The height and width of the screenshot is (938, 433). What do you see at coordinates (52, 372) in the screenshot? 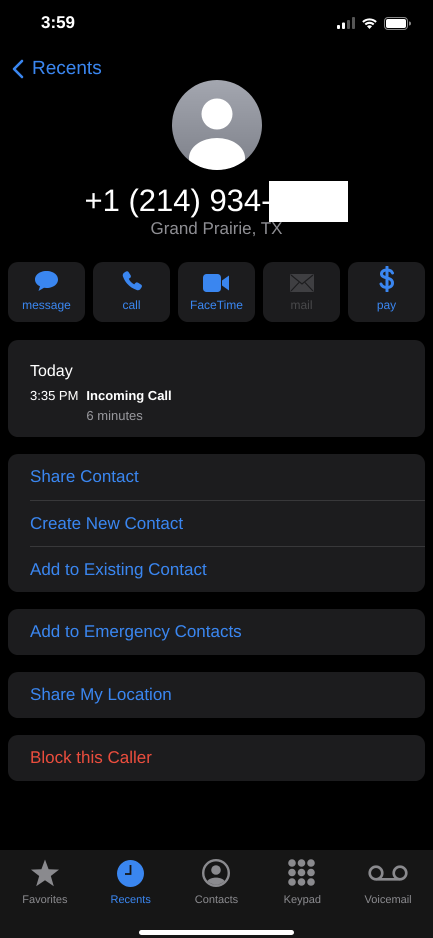
I see `day-heading: Today` at bounding box center [52, 372].